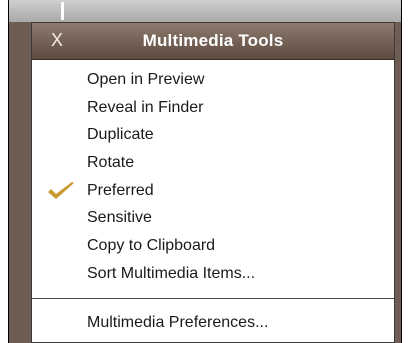 The image size is (410, 343). I want to click on checkmark-icon, so click(61, 190).